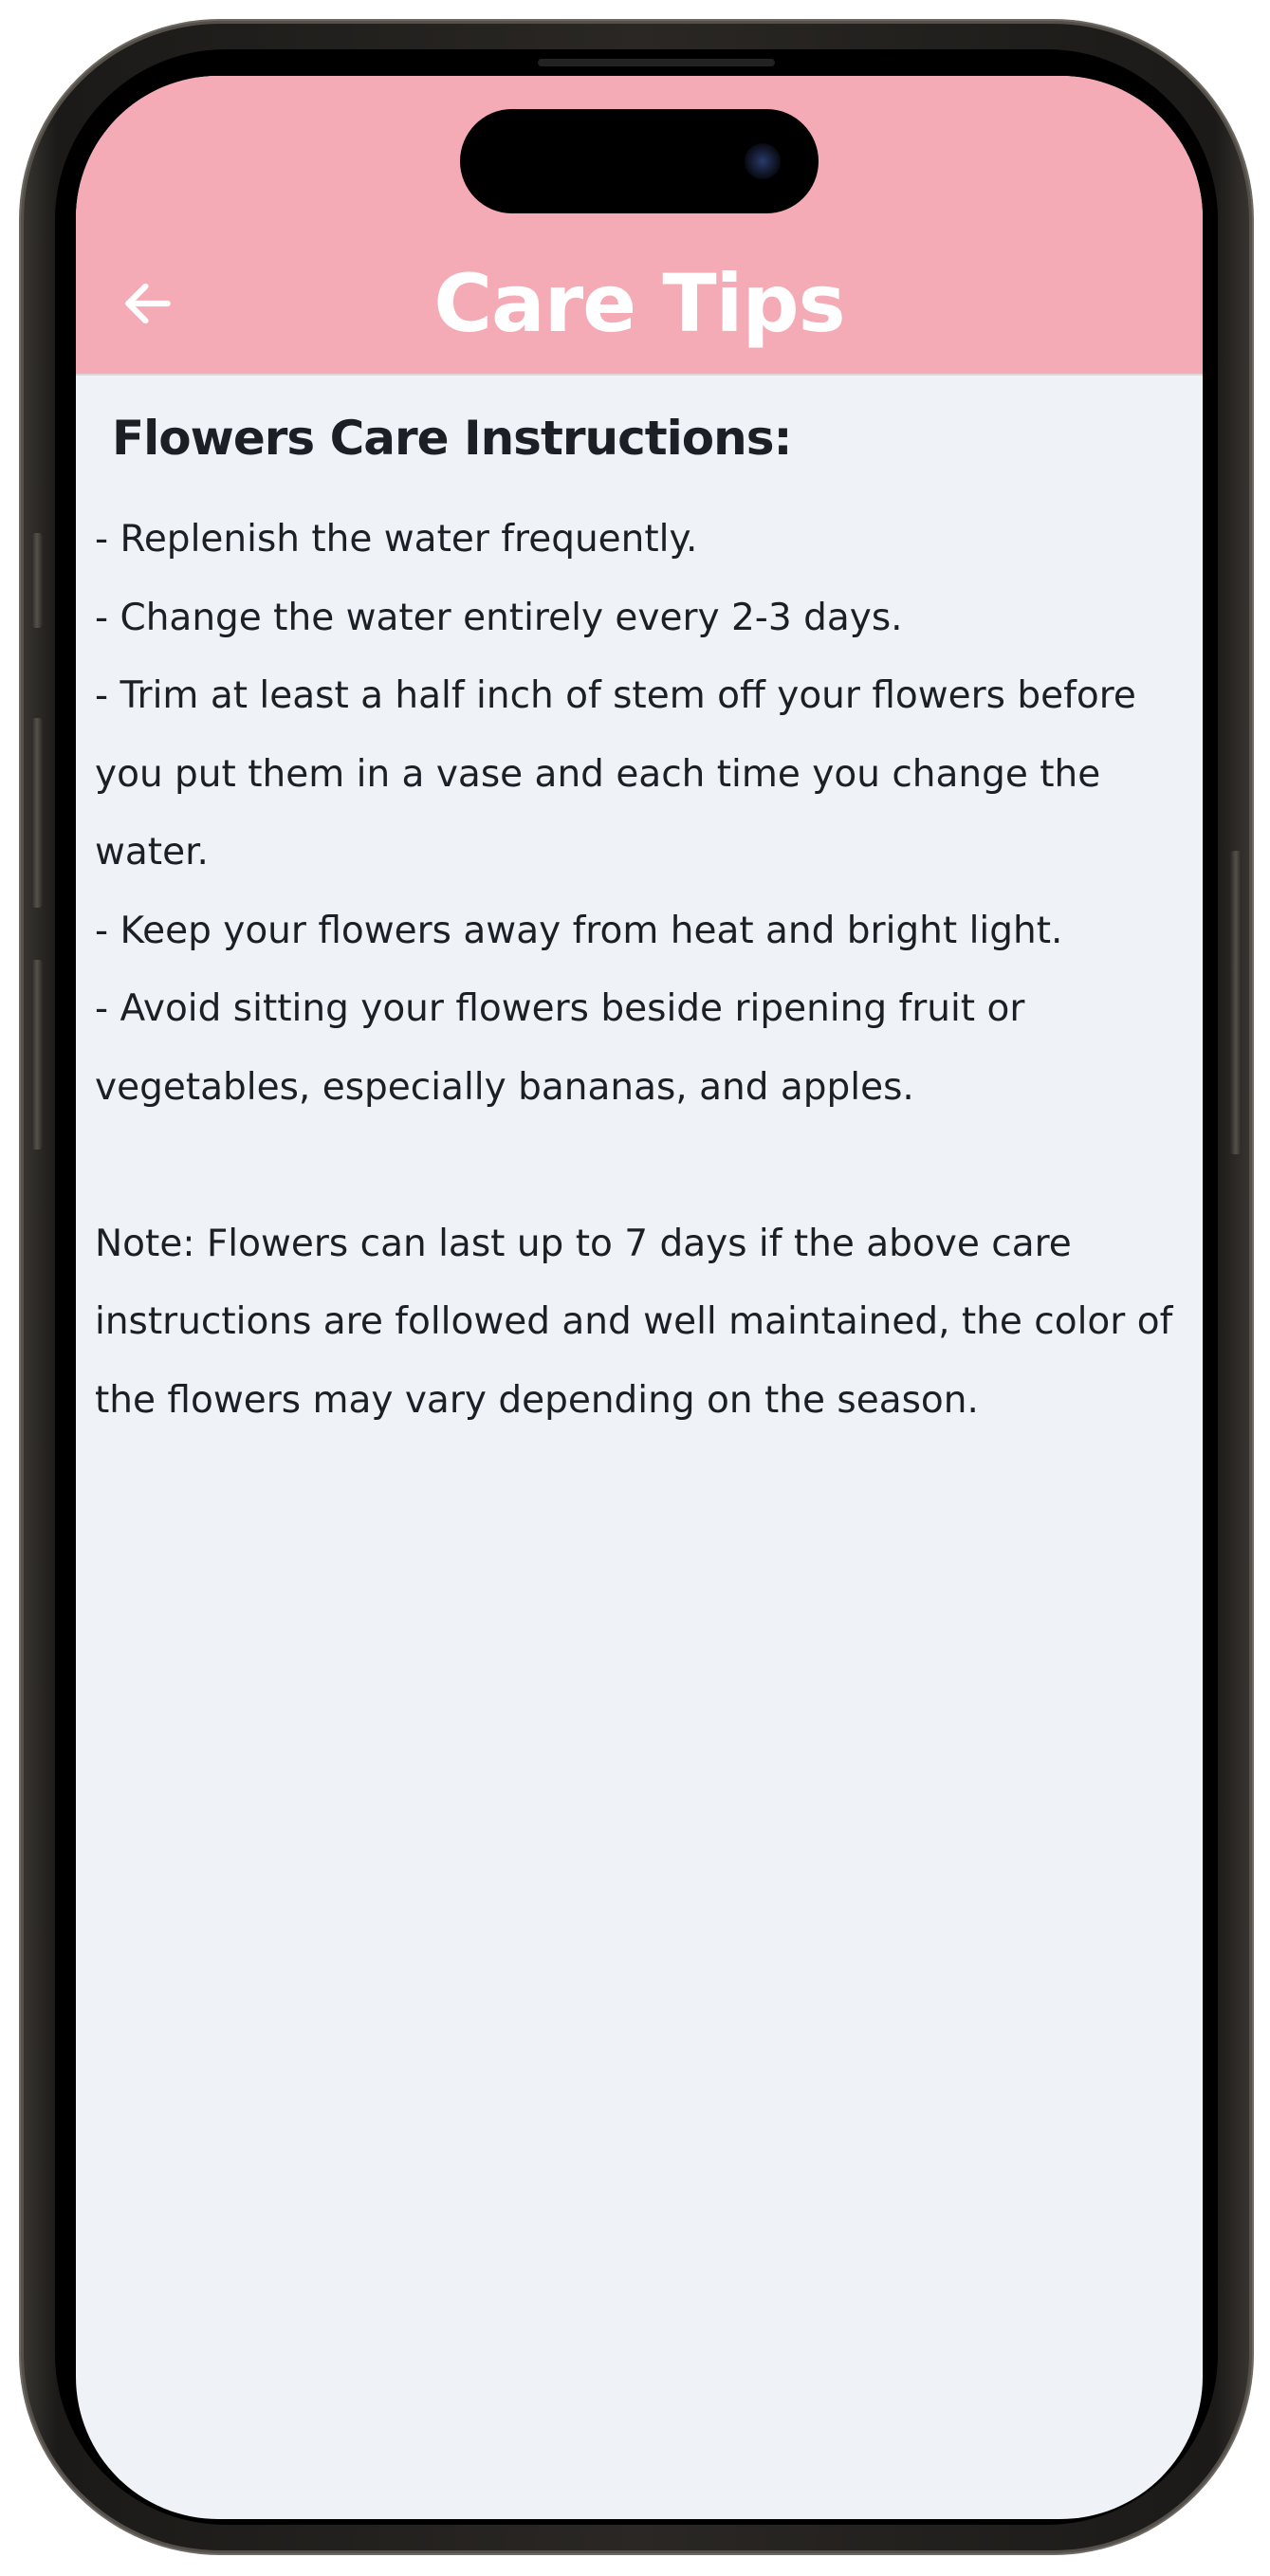 The height and width of the screenshot is (2576, 1270). Describe the element at coordinates (37, 813) in the screenshot. I see `volume-up-button` at that location.